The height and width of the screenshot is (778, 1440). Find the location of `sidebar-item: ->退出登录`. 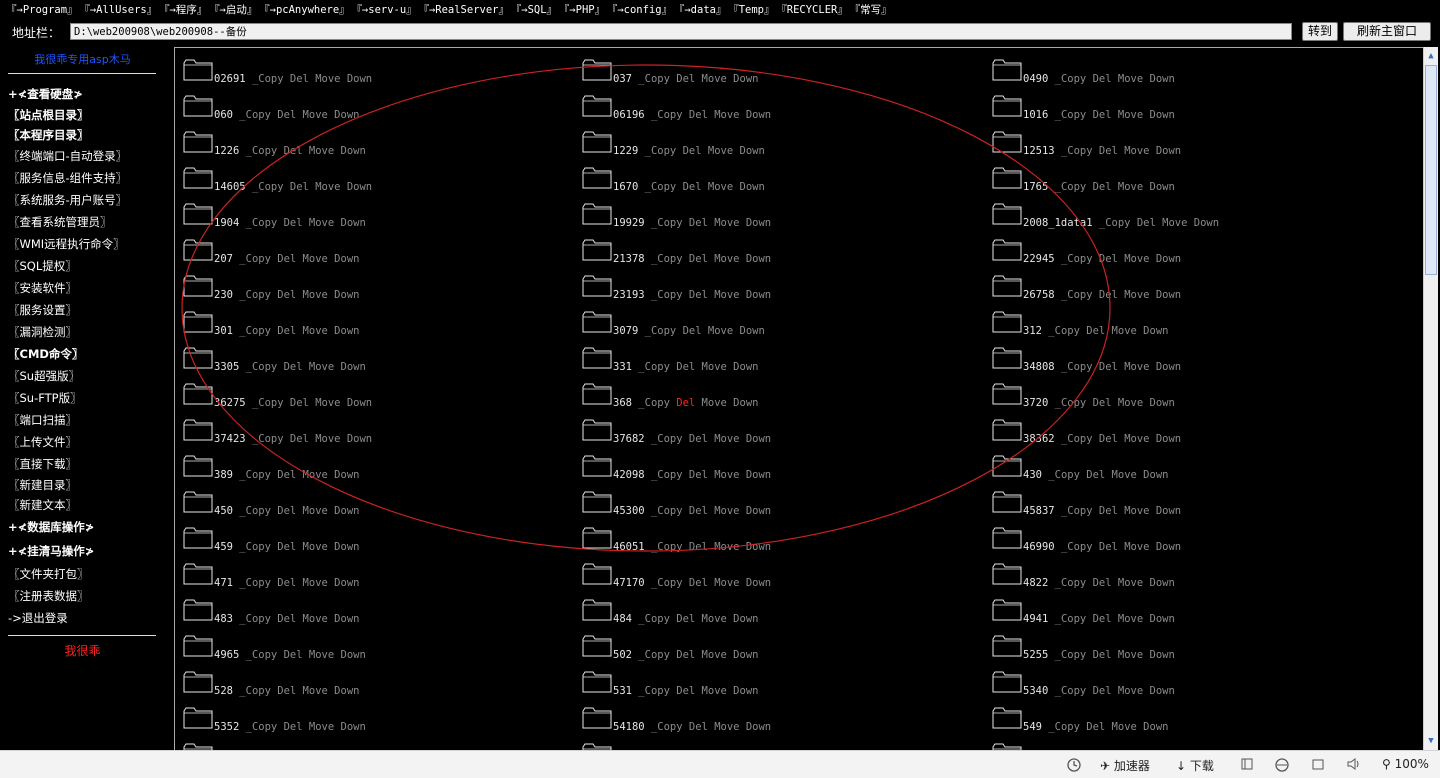

sidebar-item: ->退出登录 is located at coordinates (38, 618).